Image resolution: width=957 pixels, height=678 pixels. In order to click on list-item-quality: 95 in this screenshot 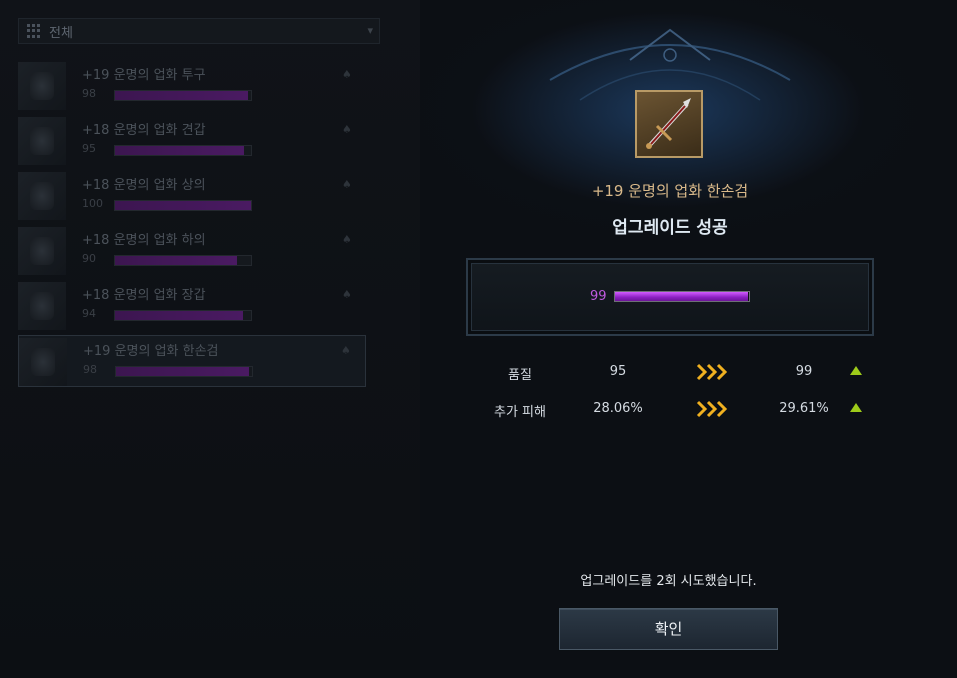, I will do `click(89, 148)`.